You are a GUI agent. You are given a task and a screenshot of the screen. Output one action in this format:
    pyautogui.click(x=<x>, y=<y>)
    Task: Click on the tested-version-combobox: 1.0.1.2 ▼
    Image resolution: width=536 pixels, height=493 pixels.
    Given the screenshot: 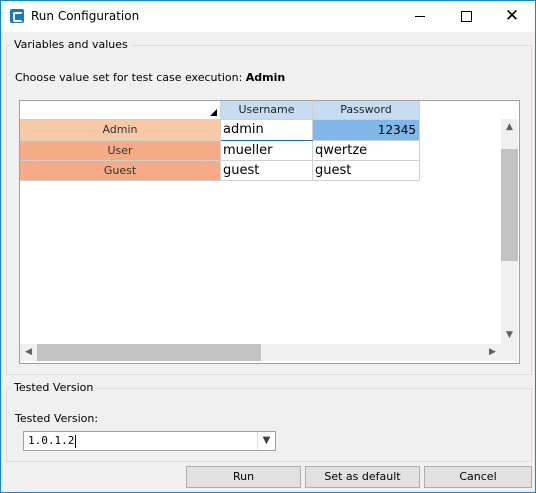 What is the action you would take?
    pyautogui.click(x=149, y=441)
    